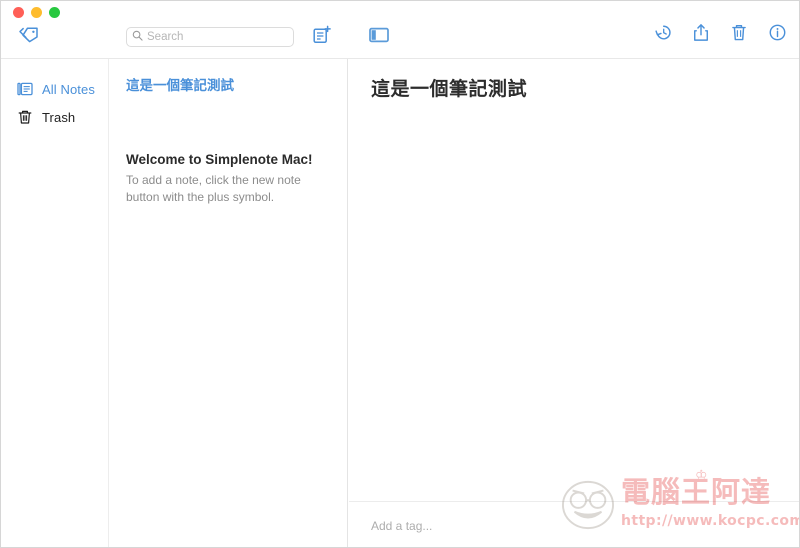 This screenshot has width=800, height=548. What do you see at coordinates (720, 35) in the screenshot?
I see `editor-action-bar` at bounding box center [720, 35].